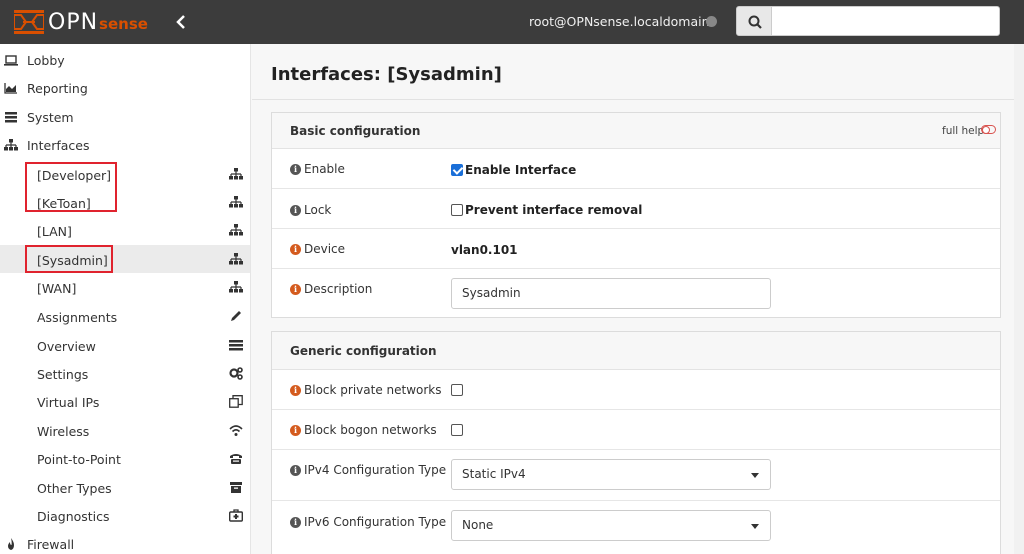 The height and width of the screenshot is (554, 1024). I want to click on archive-icon, so click(236, 487).